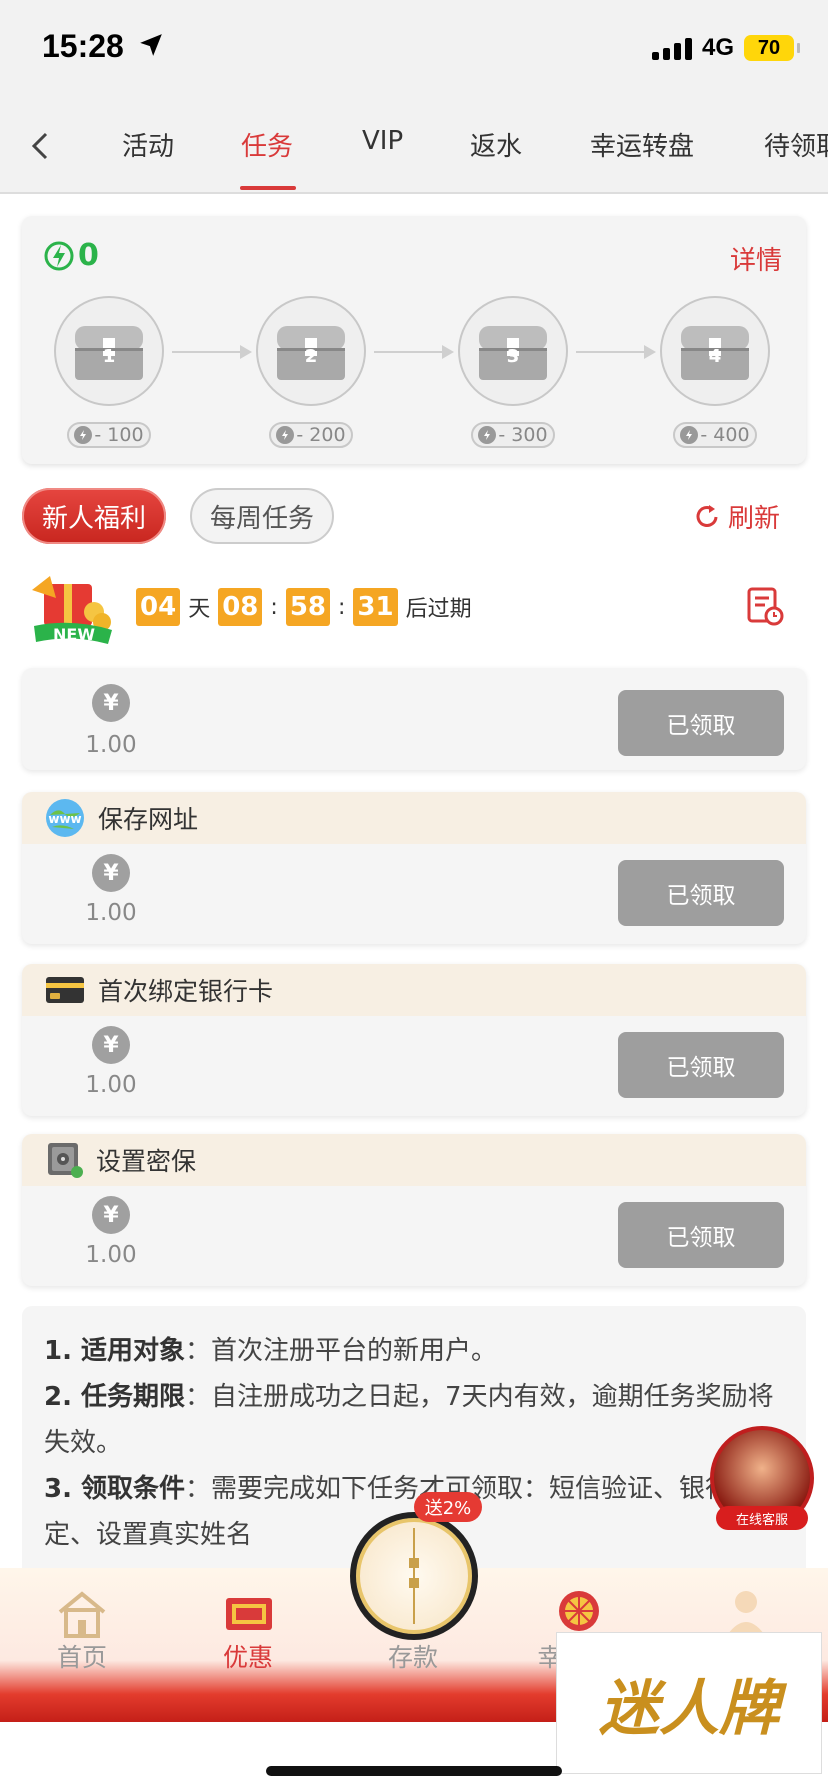  I want to click on tab-weekly-tasks: 每周任务, so click(262, 516).